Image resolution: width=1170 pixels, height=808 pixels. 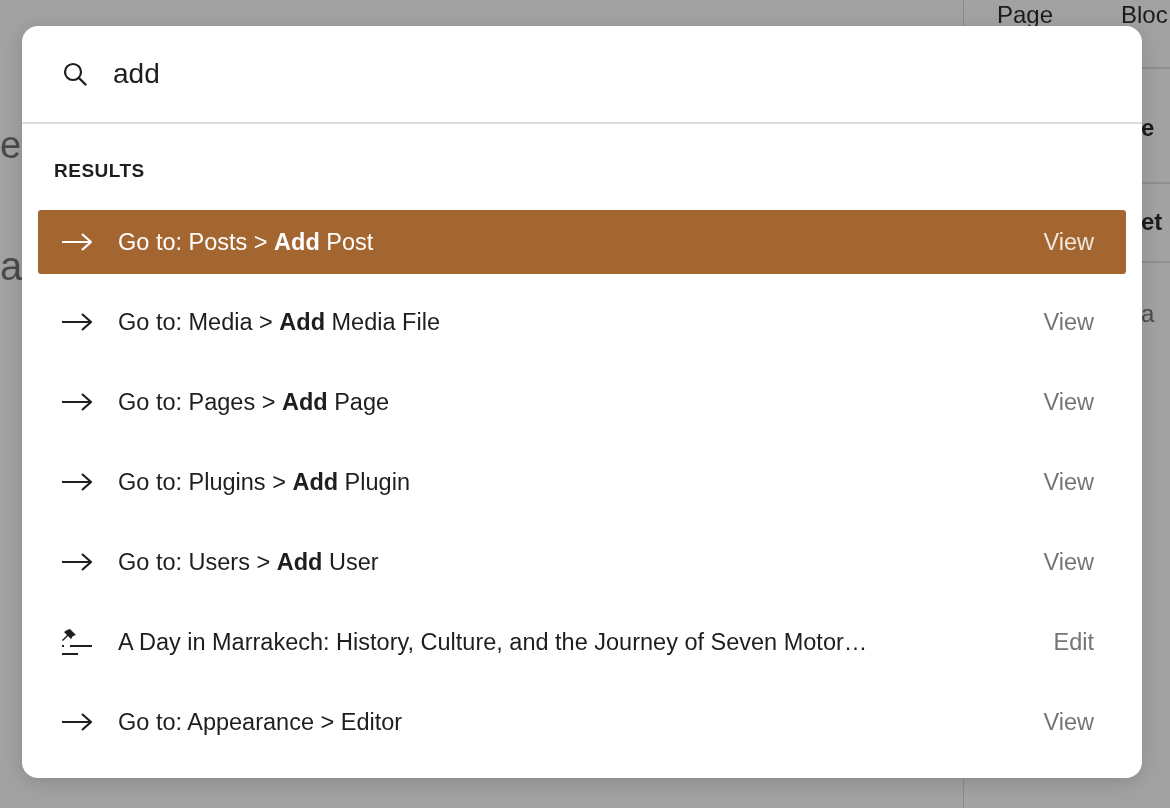 What do you see at coordinates (279, 322) in the screenshot?
I see `result-label: Go to: Media > Add Media File` at bounding box center [279, 322].